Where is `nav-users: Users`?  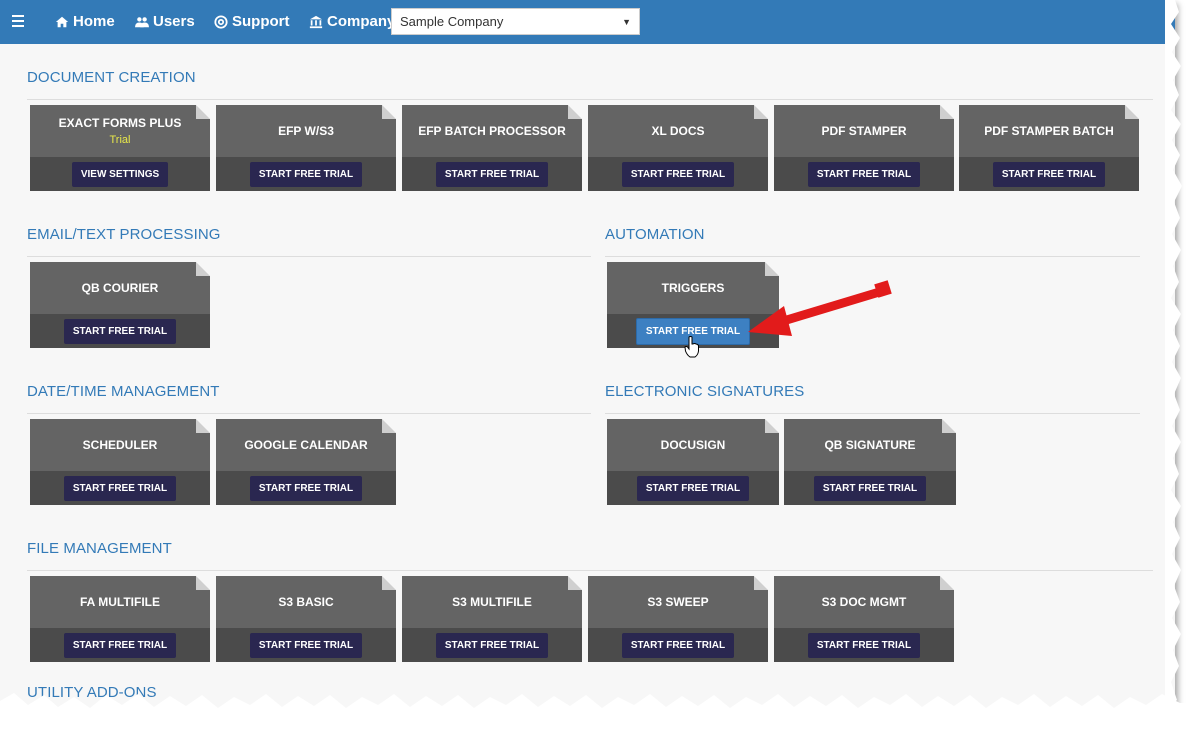
nav-users: Users is located at coordinates (165, 21).